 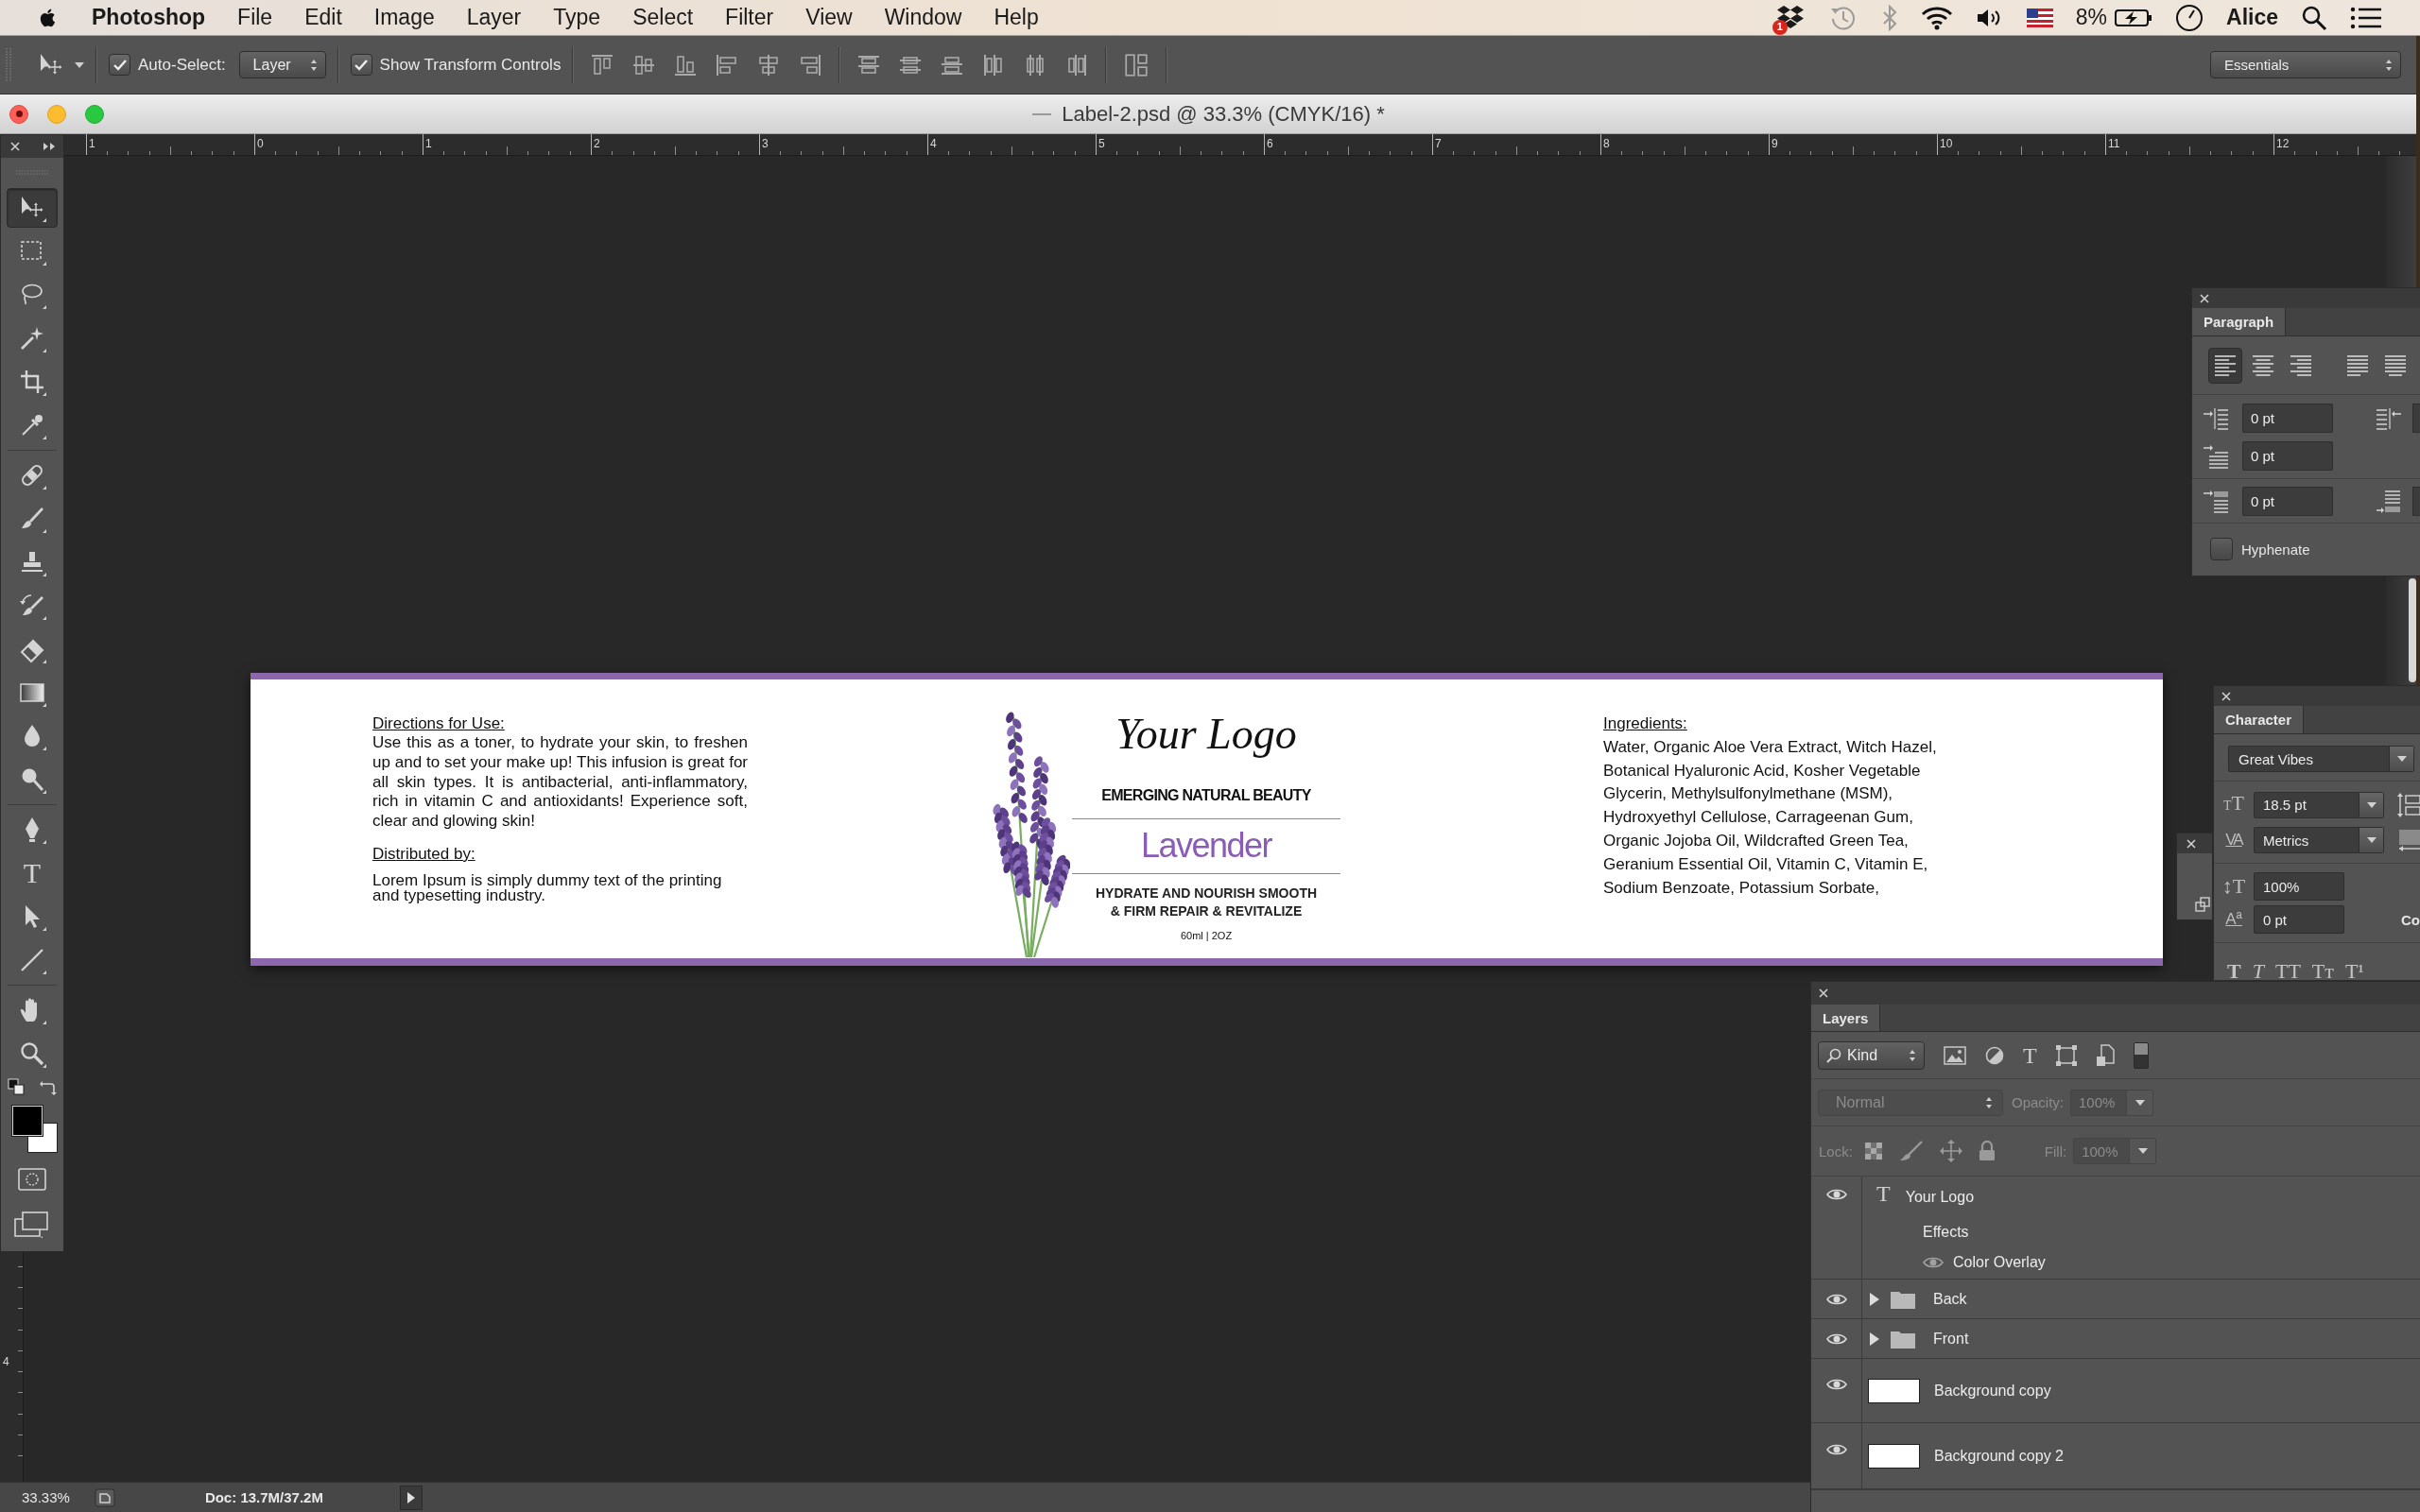 What do you see at coordinates (2322, 970) in the screenshot?
I see `small-caps-button: Tᴛ` at bounding box center [2322, 970].